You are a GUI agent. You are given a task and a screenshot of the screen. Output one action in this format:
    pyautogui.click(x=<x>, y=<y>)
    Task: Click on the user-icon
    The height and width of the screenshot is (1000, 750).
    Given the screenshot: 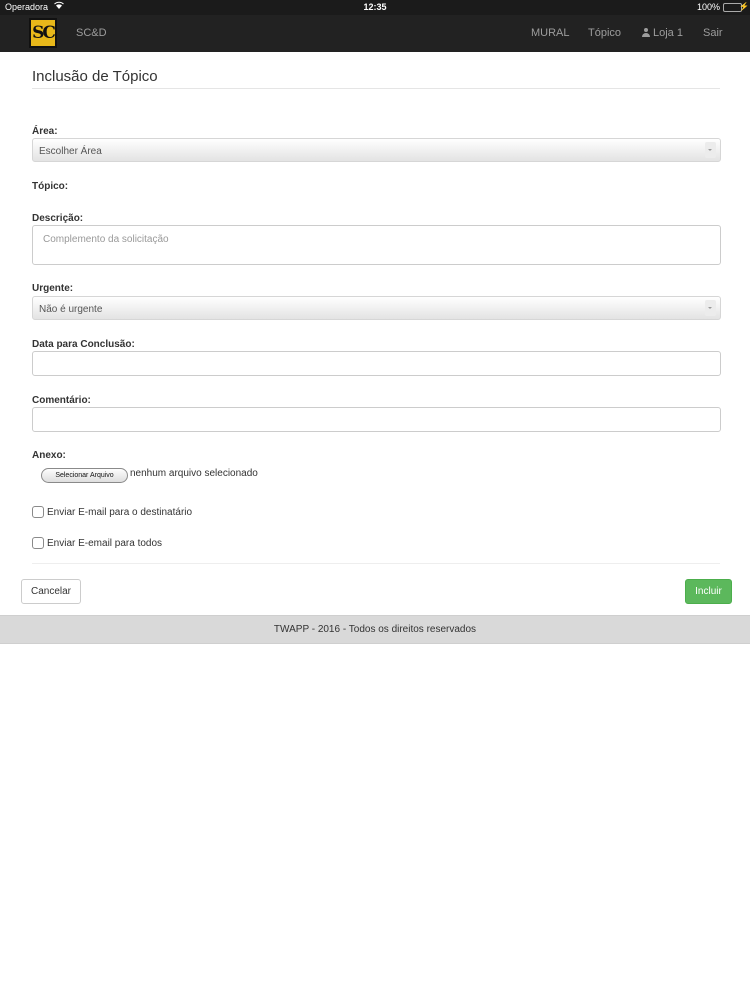 What is the action you would take?
    pyautogui.click(x=646, y=32)
    